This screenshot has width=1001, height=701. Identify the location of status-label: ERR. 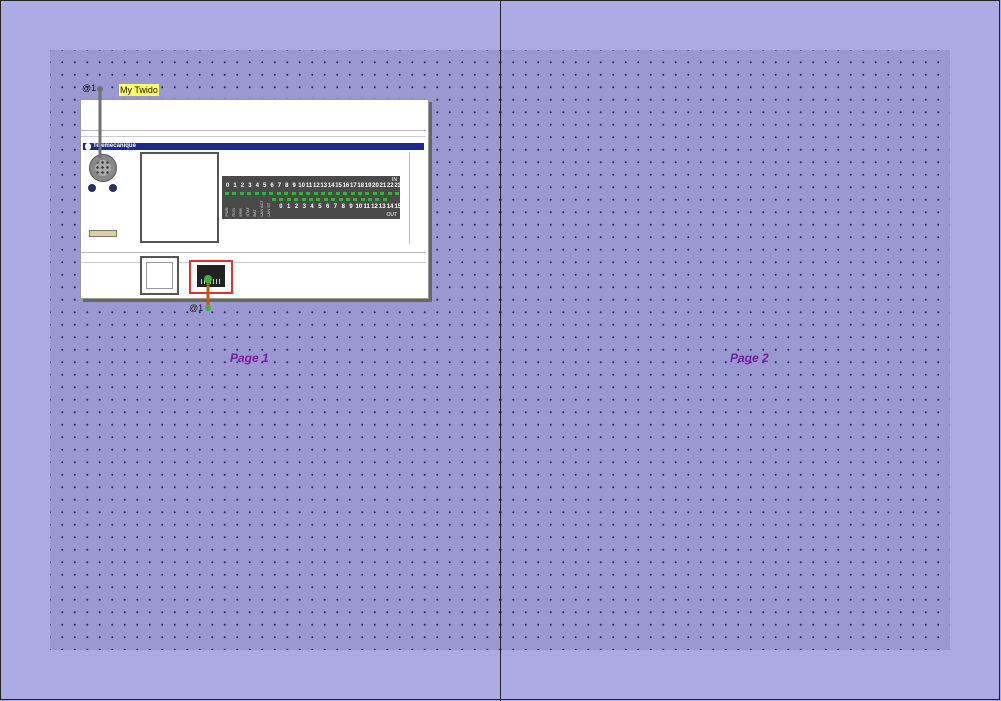
(240, 212).